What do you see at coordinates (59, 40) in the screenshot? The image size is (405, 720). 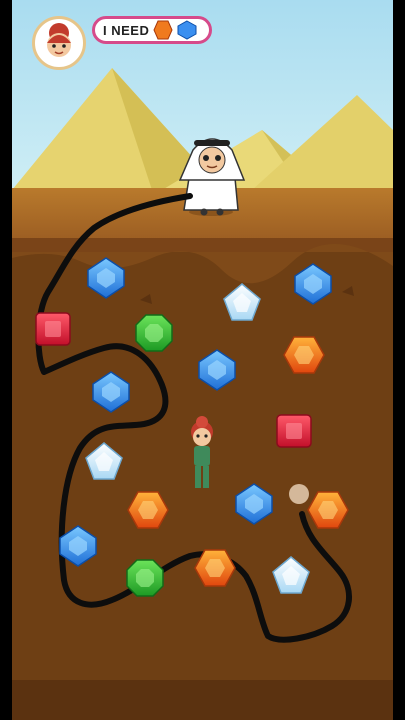 I see `girl-face-icon` at bounding box center [59, 40].